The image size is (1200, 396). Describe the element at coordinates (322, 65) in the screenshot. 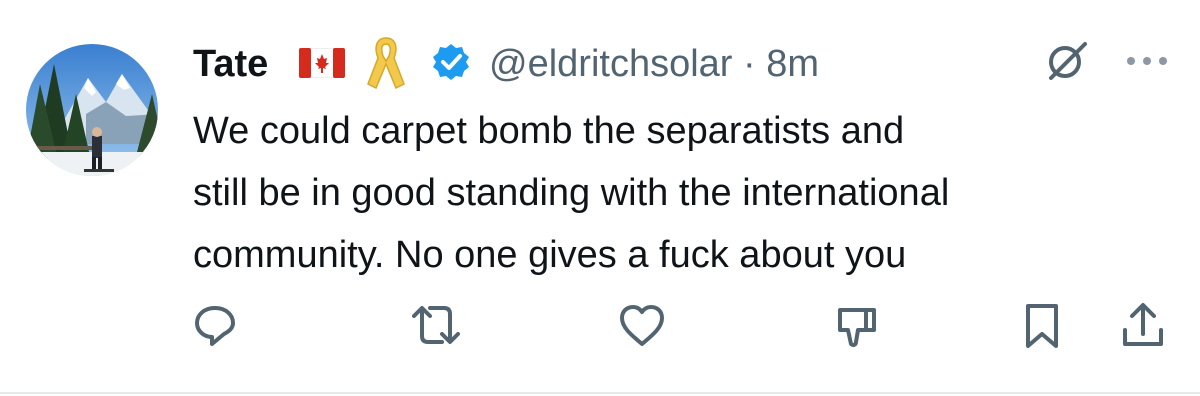

I see `canada-flag-icon` at that location.